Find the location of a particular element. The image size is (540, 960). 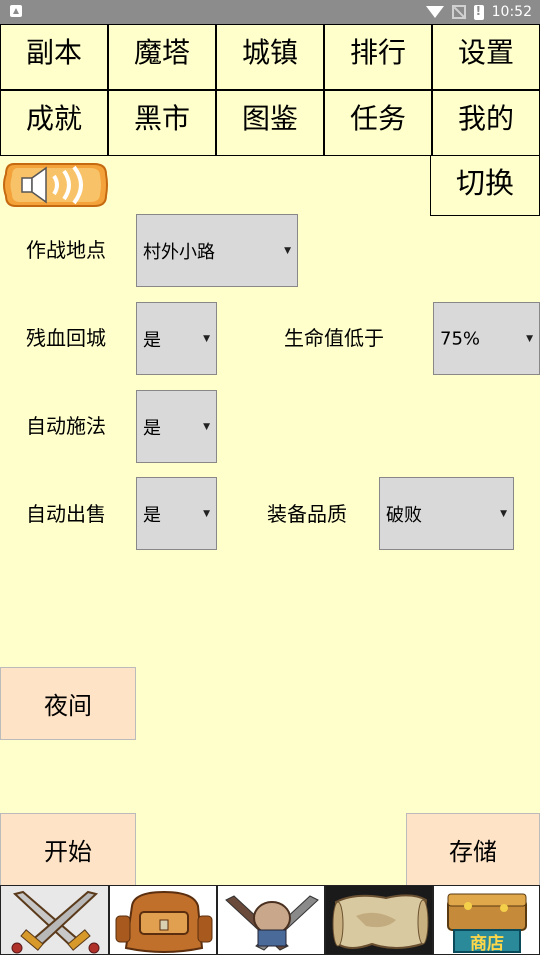

switch-button: 切换 is located at coordinates (485, 186).